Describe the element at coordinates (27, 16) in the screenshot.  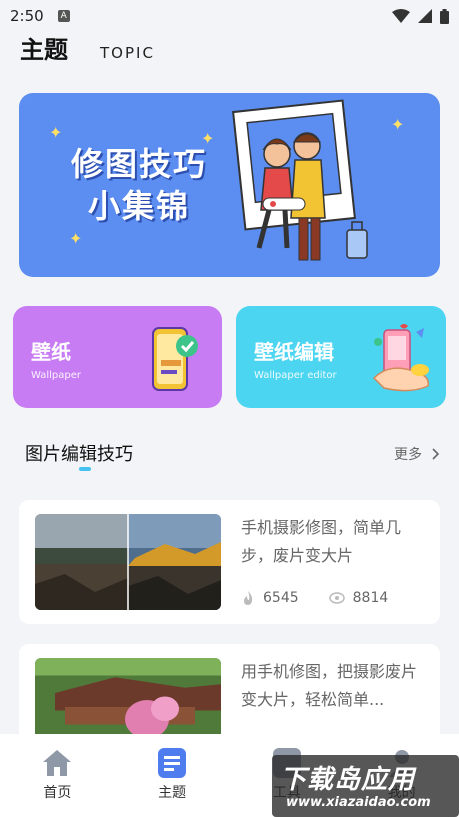
I see `status-time: 2:50` at that location.